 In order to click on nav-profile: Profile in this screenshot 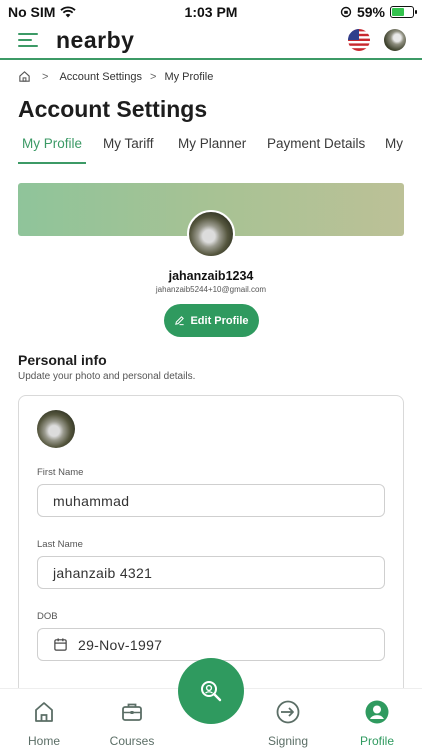, I will do `click(377, 723)`.